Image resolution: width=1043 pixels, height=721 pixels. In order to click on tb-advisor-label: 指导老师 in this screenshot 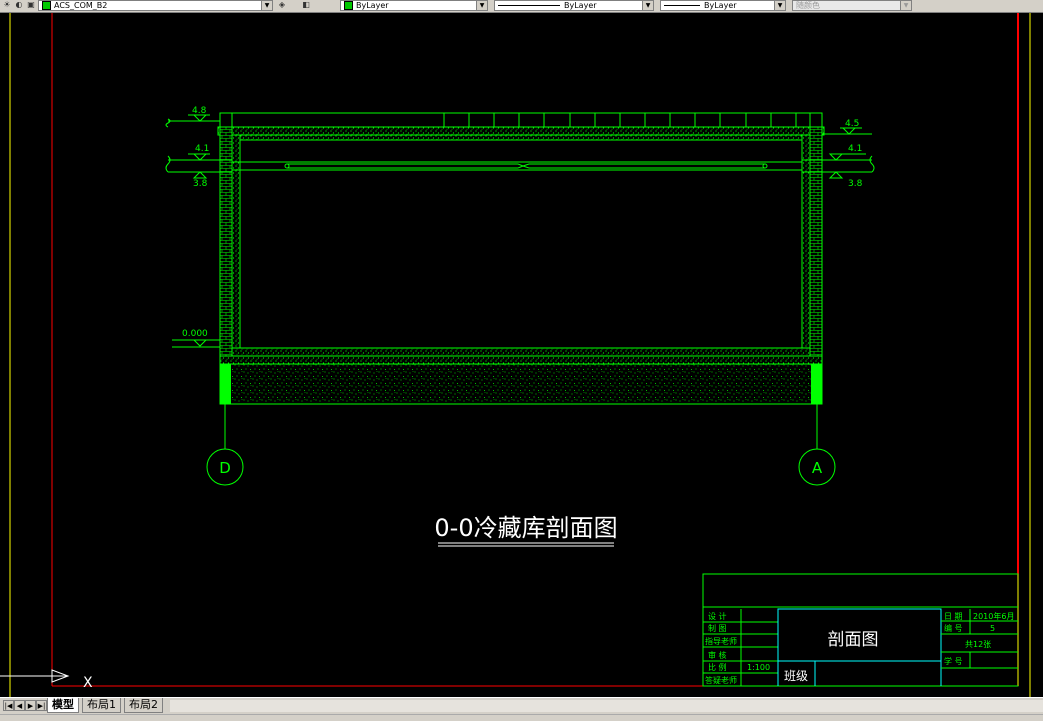, I will do `click(721, 641)`.